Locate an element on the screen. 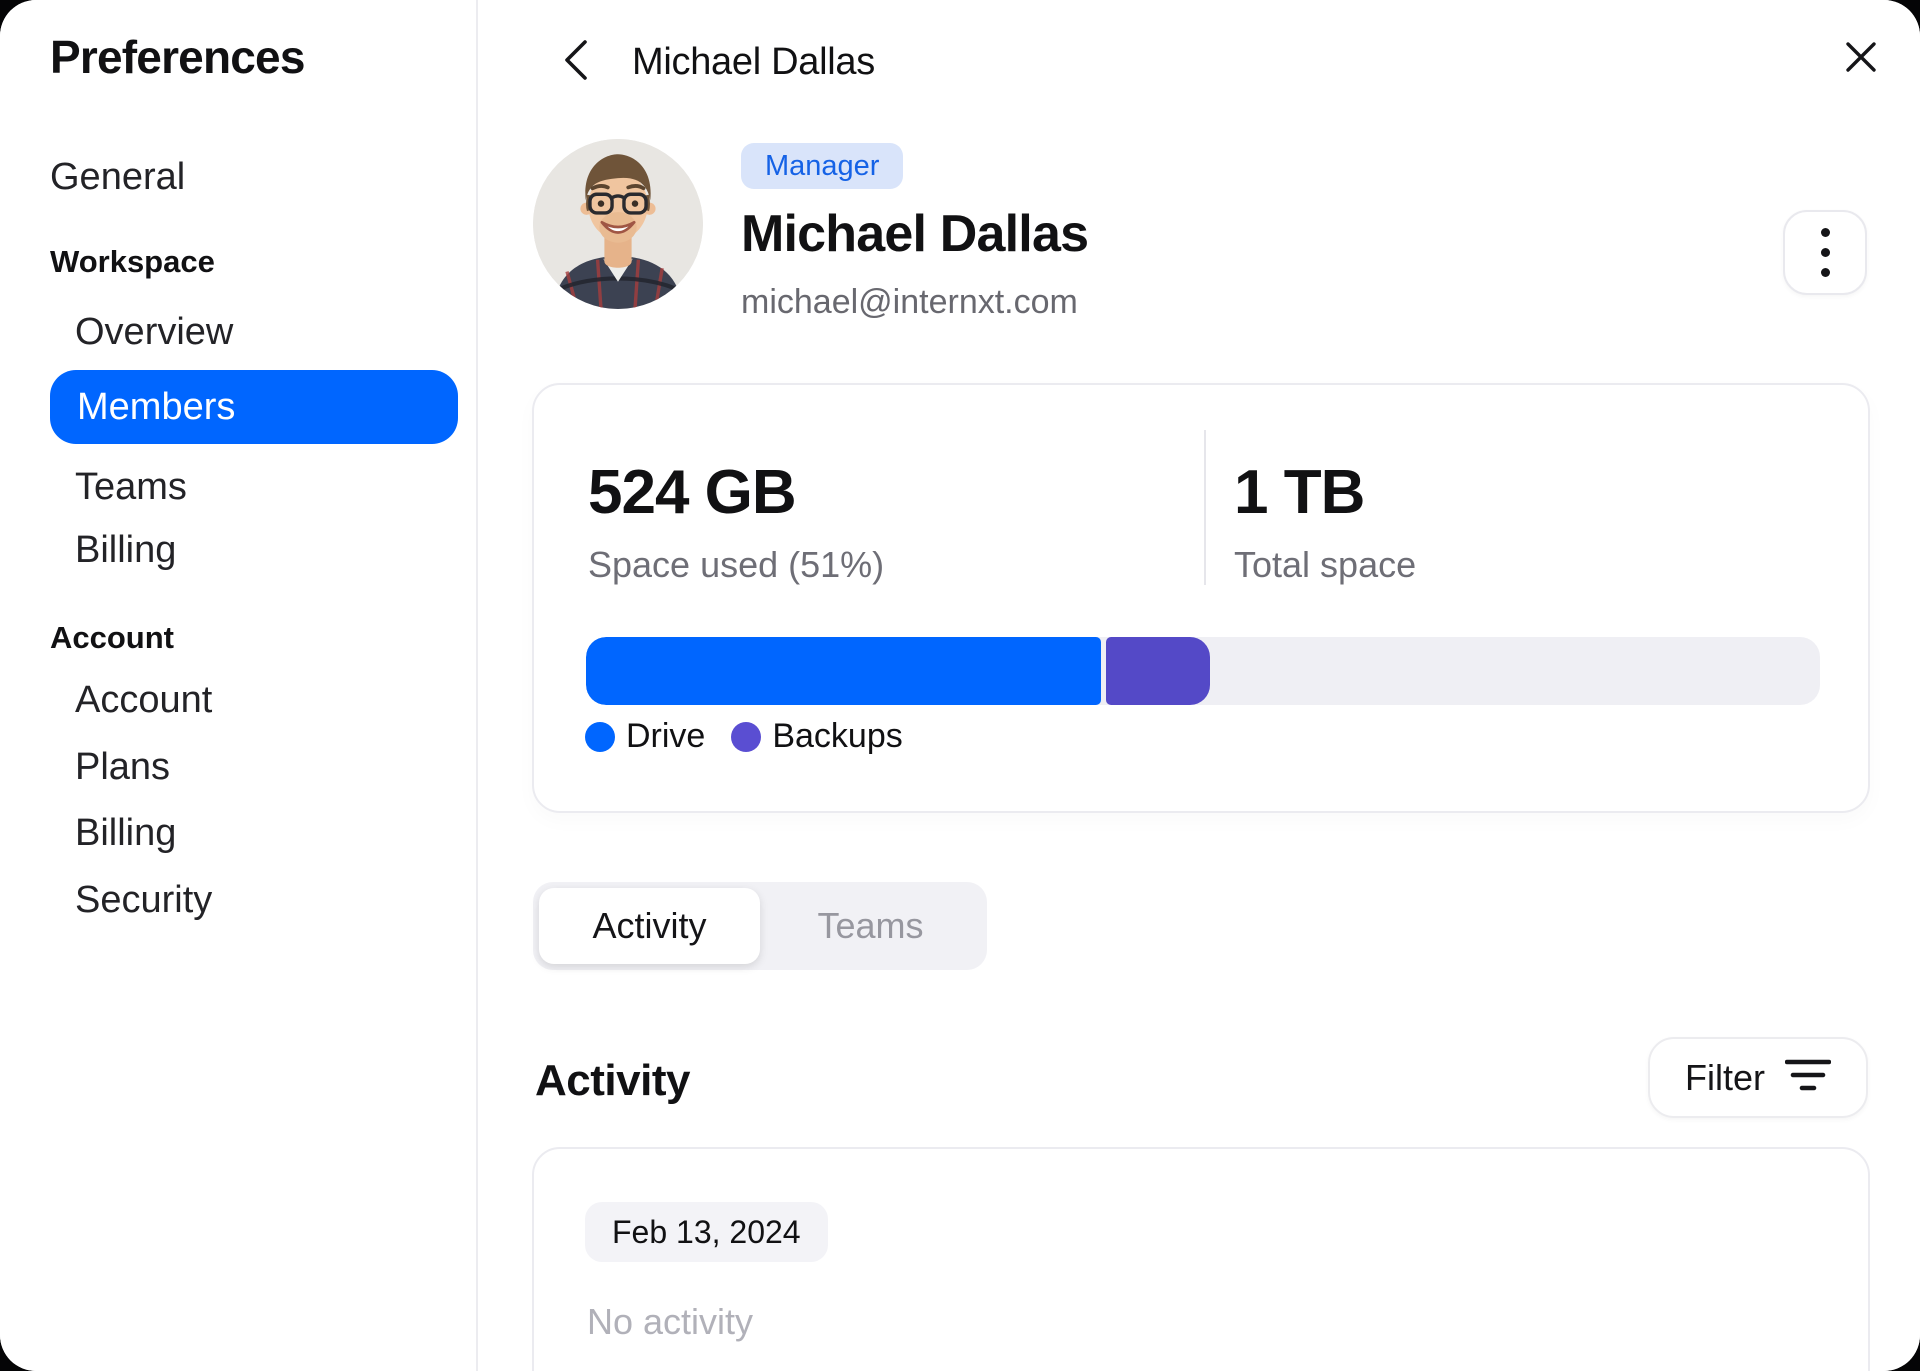 This screenshot has height=1371, width=1920. activity-heading: Activity is located at coordinates (612, 1080).